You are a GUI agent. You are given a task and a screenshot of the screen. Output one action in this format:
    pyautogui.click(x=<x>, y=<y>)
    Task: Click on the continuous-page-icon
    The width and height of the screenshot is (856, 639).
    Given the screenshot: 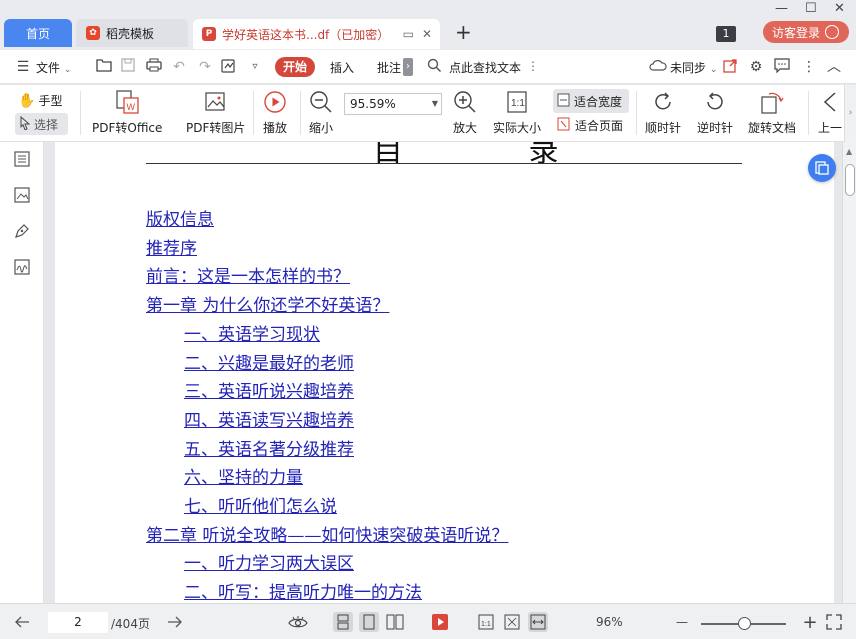 What is the action you would take?
    pyautogui.click(x=343, y=622)
    